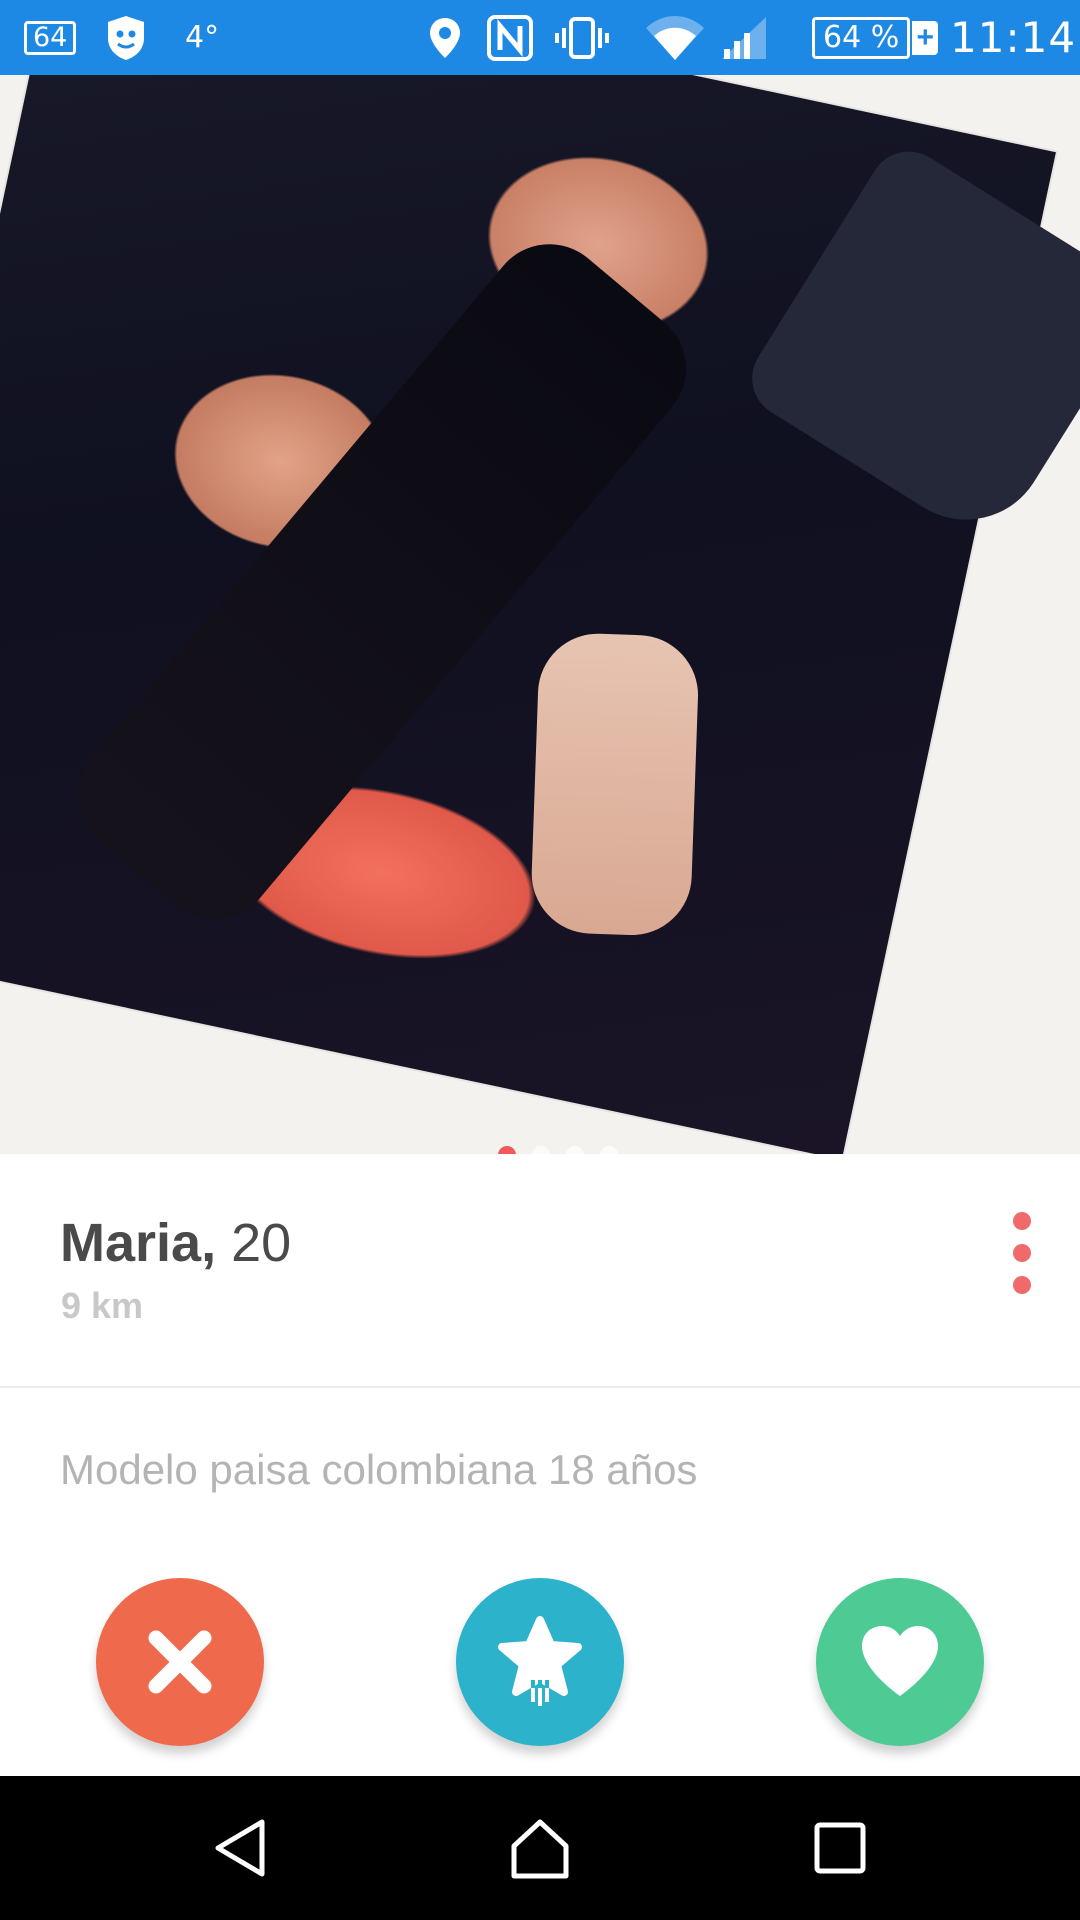 This screenshot has height=1920, width=1080. Describe the element at coordinates (540, 37) in the screenshot. I see `status-bar: 64 4° 64 % + 11:14` at that location.